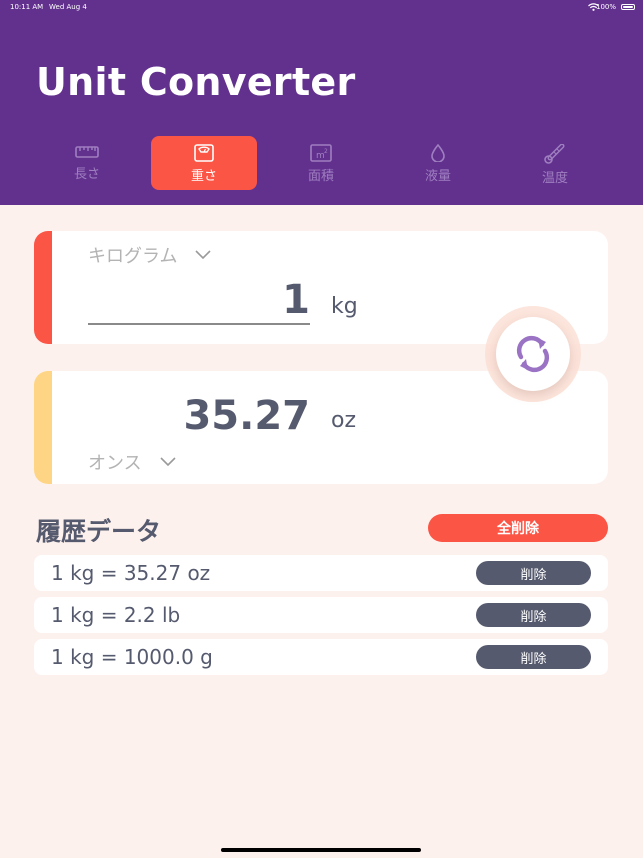  I want to click on tab-length: 長さ, so click(87, 163).